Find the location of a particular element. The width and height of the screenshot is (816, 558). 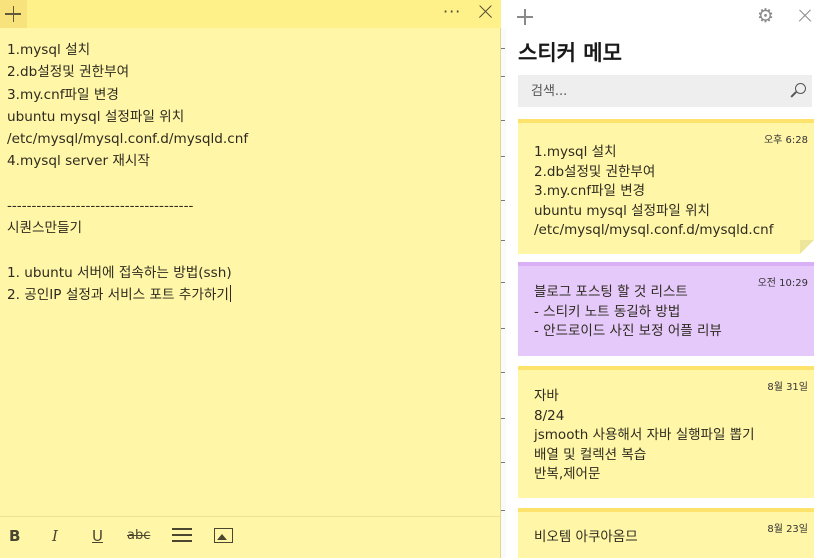

close-note-icon is located at coordinates (485, 12).